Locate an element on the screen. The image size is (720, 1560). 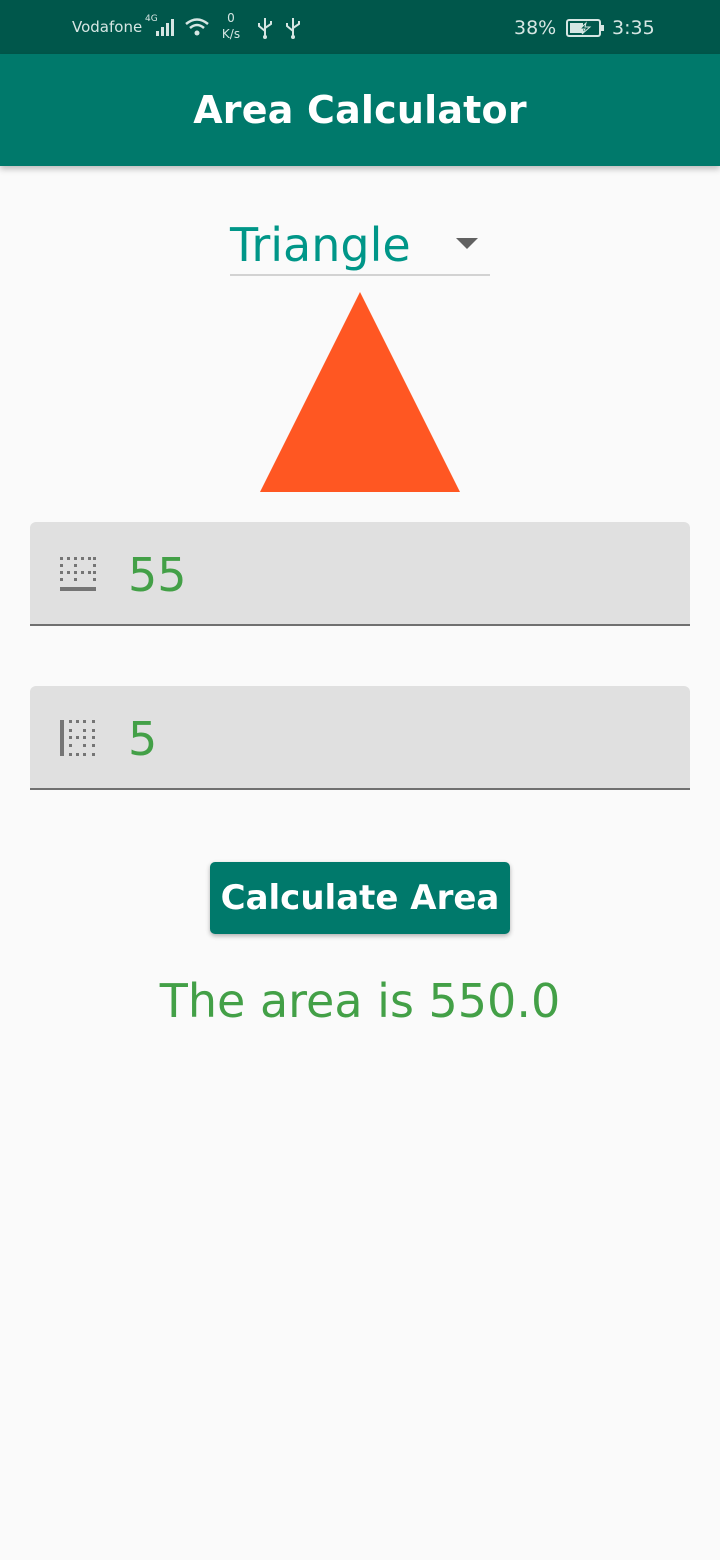
shape-selector-value: Triangle is located at coordinates (320, 245).